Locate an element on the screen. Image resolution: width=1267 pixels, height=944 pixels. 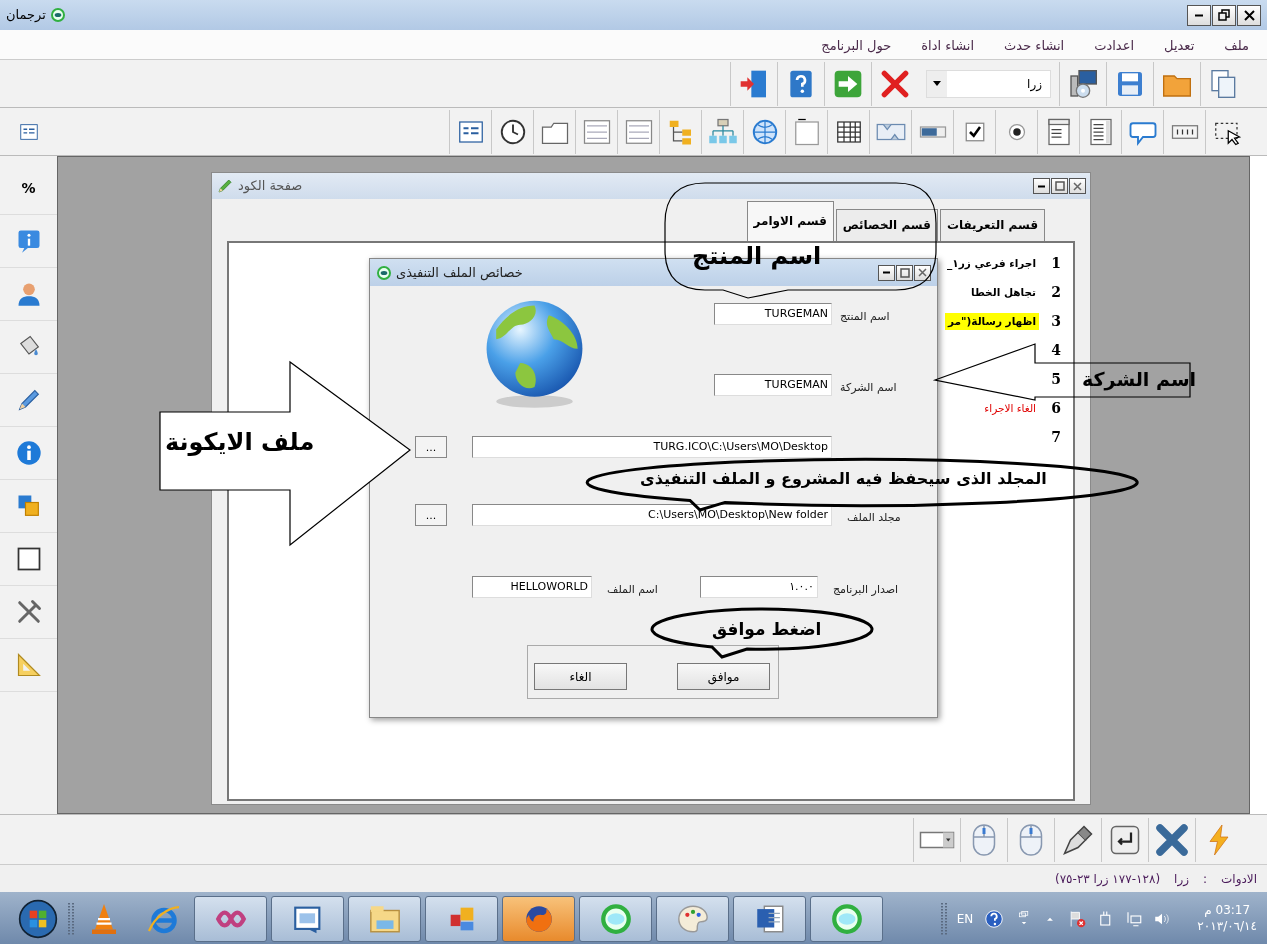
dialog-title: خصائص الملف التنفيذى is located at coordinates (459, 273).